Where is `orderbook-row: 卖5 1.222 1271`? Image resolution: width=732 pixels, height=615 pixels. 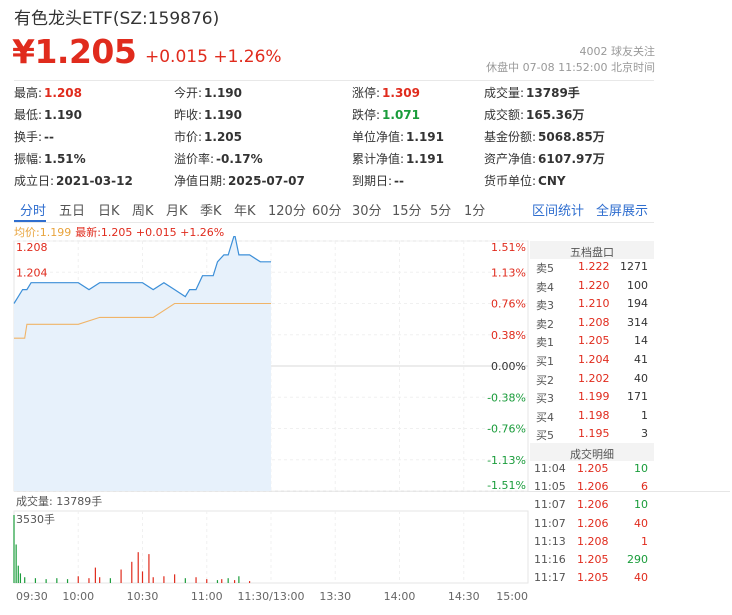 orderbook-row: 卖5 1.222 1271 is located at coordinates (592, 268).